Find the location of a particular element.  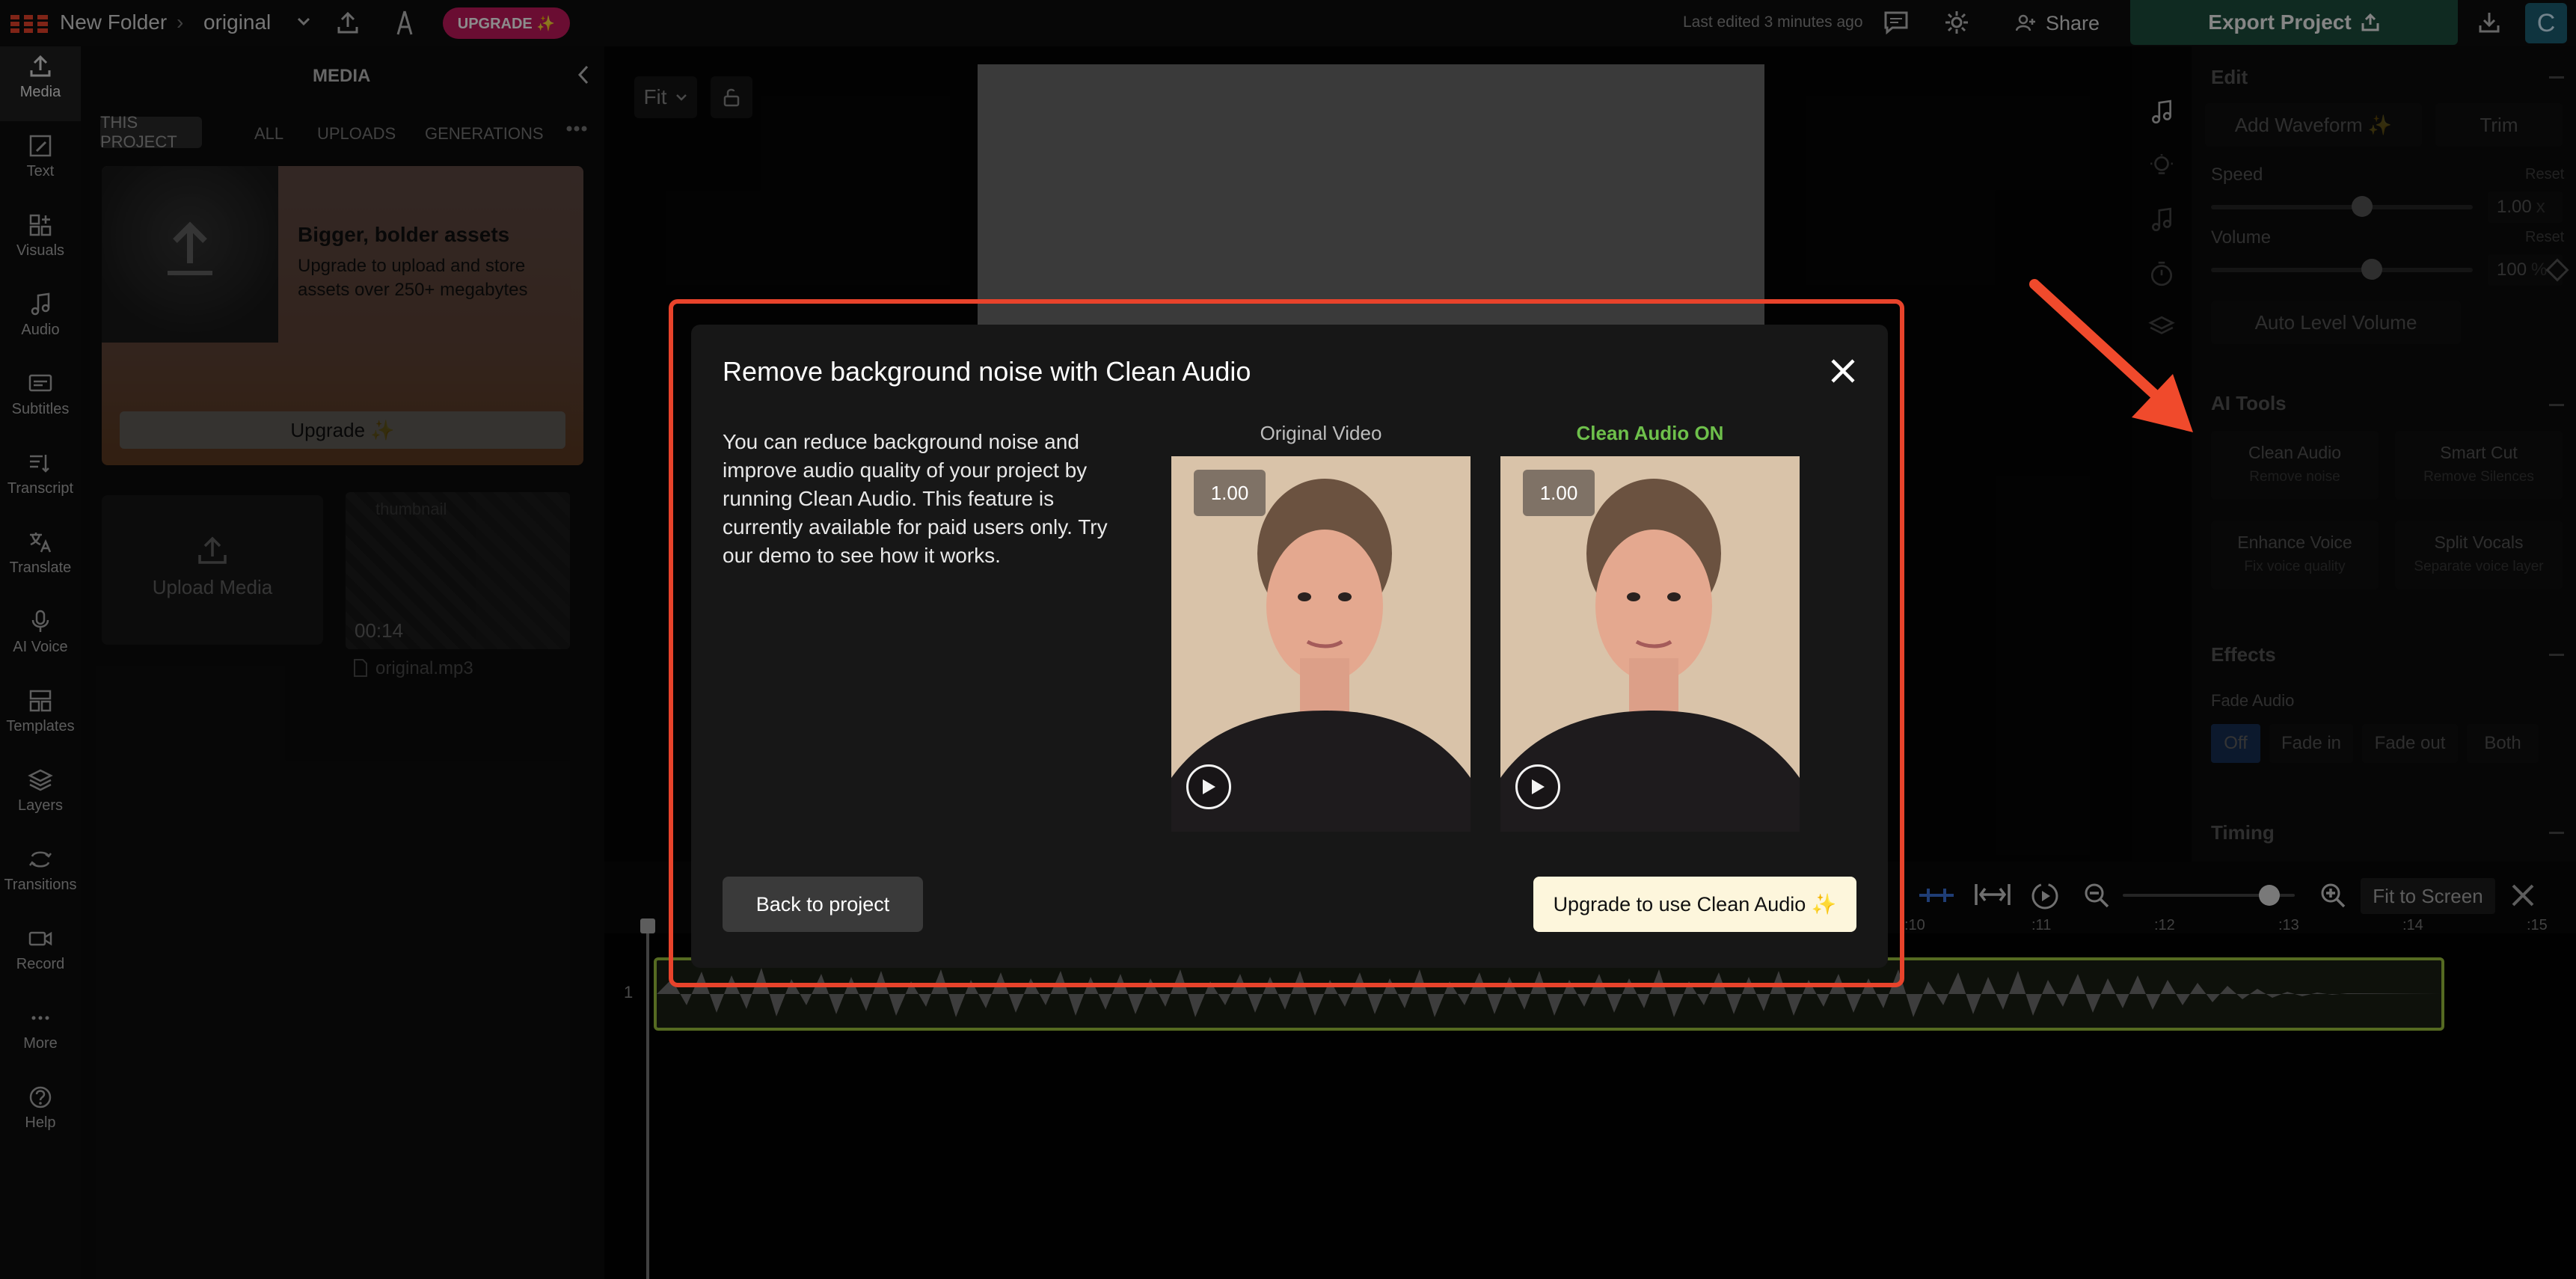

original-video-label: Original Video is located at coordinates (1321, 433).